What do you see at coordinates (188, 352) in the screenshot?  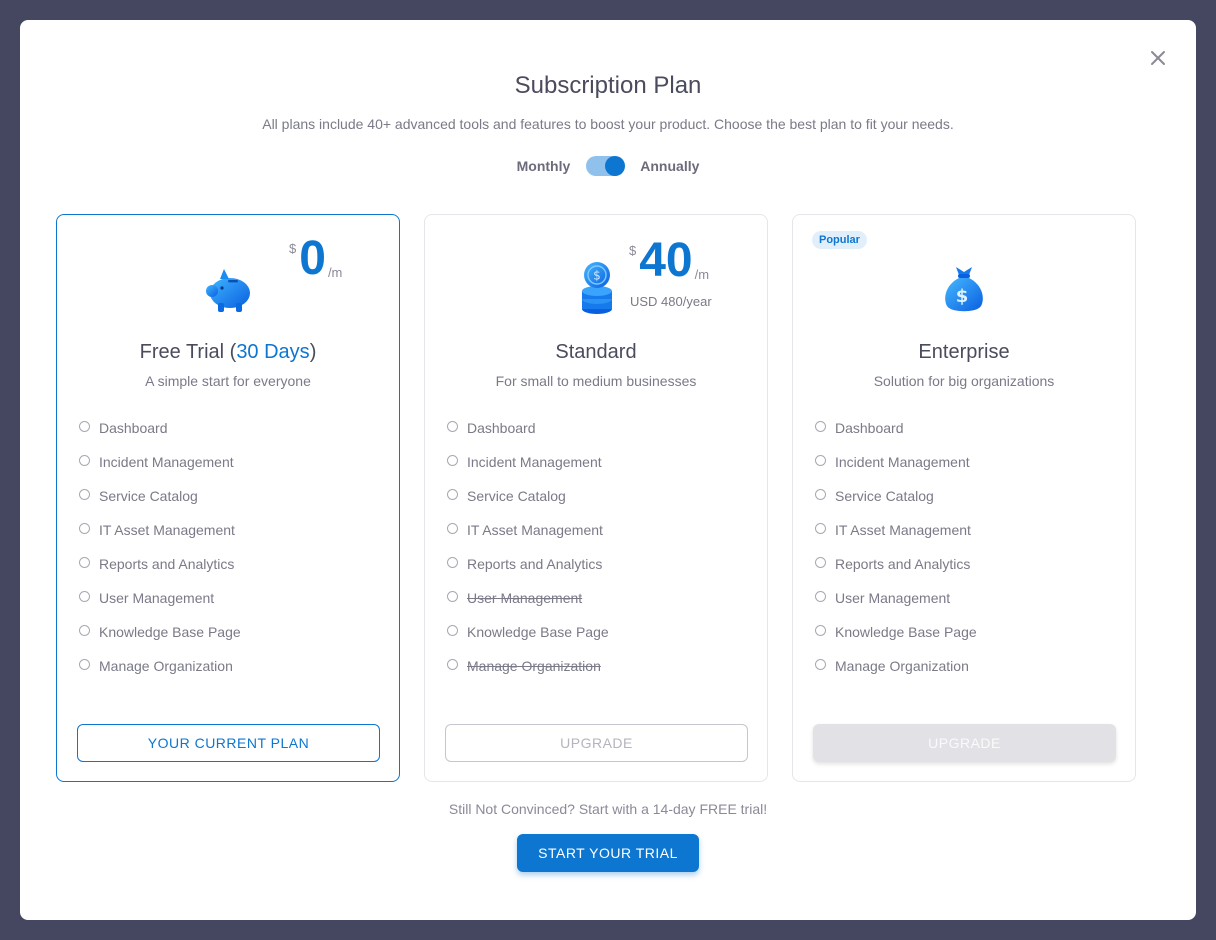 I see `plan-name-prefix: Free Trial (` at bounding box center [188, 352].